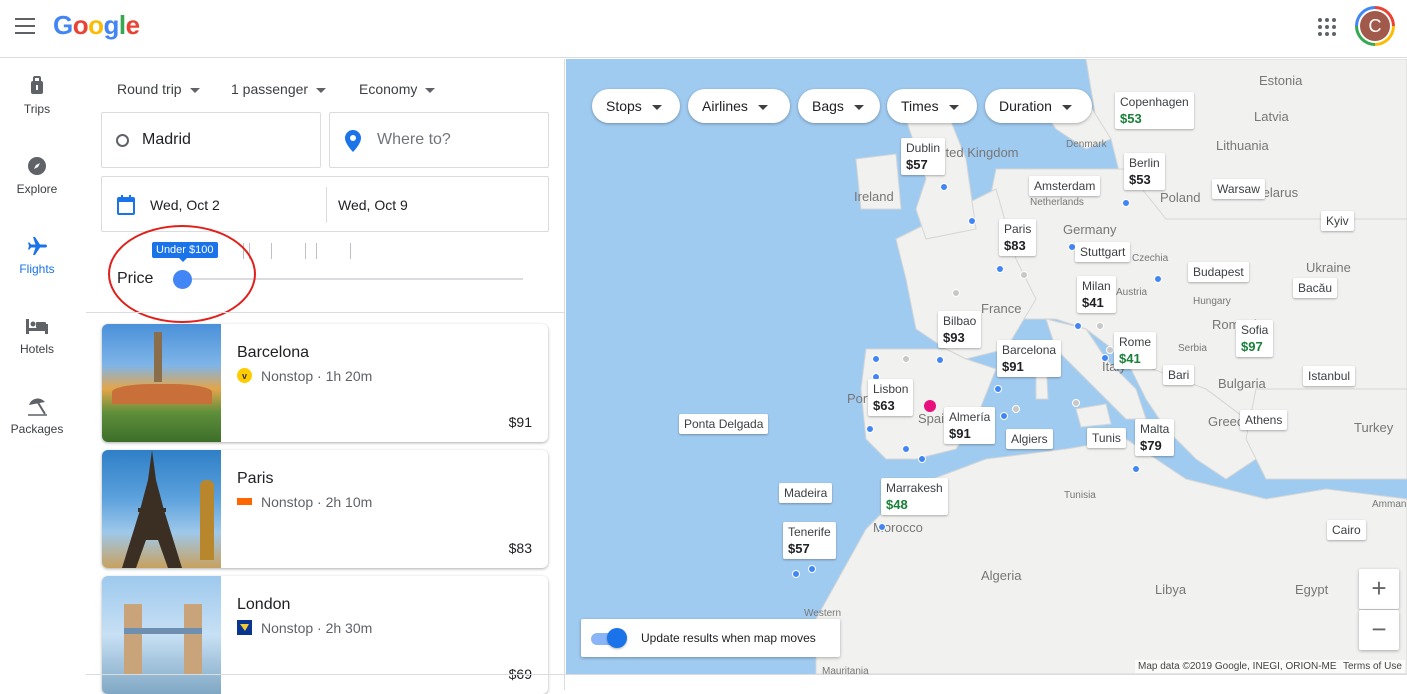 This screenshot has width=1407, height=694. Describe the element at coordinates (1154, 110) in the screenshot. I see `destination-pin-copenhagen: Copenhagen $53` at that location.